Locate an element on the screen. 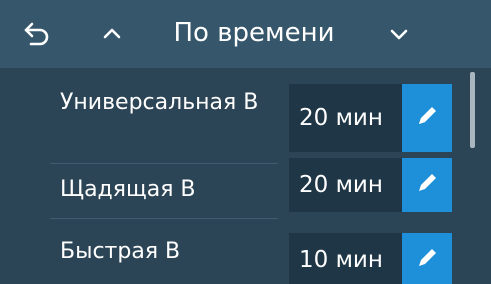 This screenshot has width=491, height=284. previous-button is located at coordinates (112, 34).